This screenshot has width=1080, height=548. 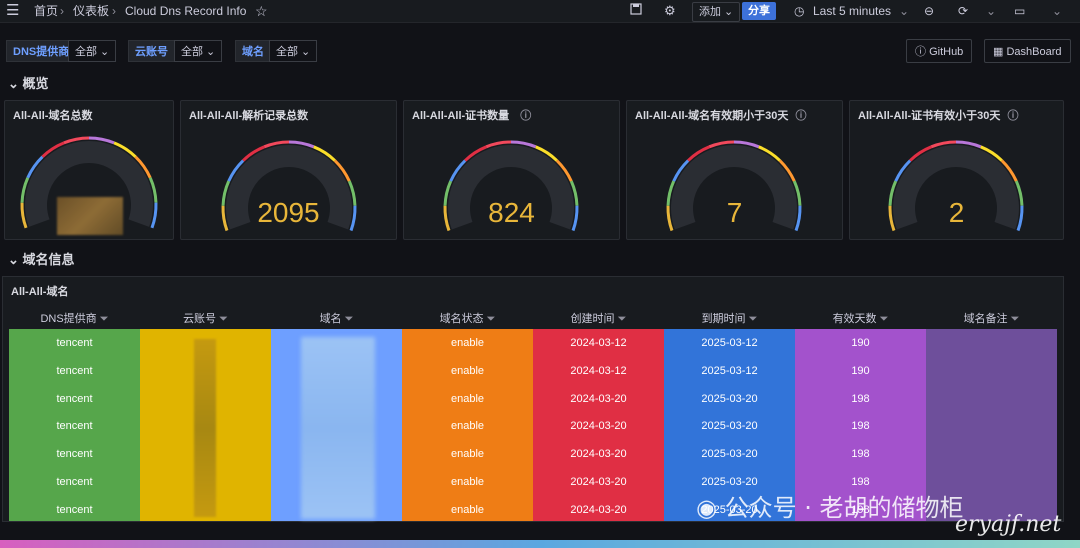 I want to click on breadcrumb-dashboards: 仪表板, so click(x=91, y=11).